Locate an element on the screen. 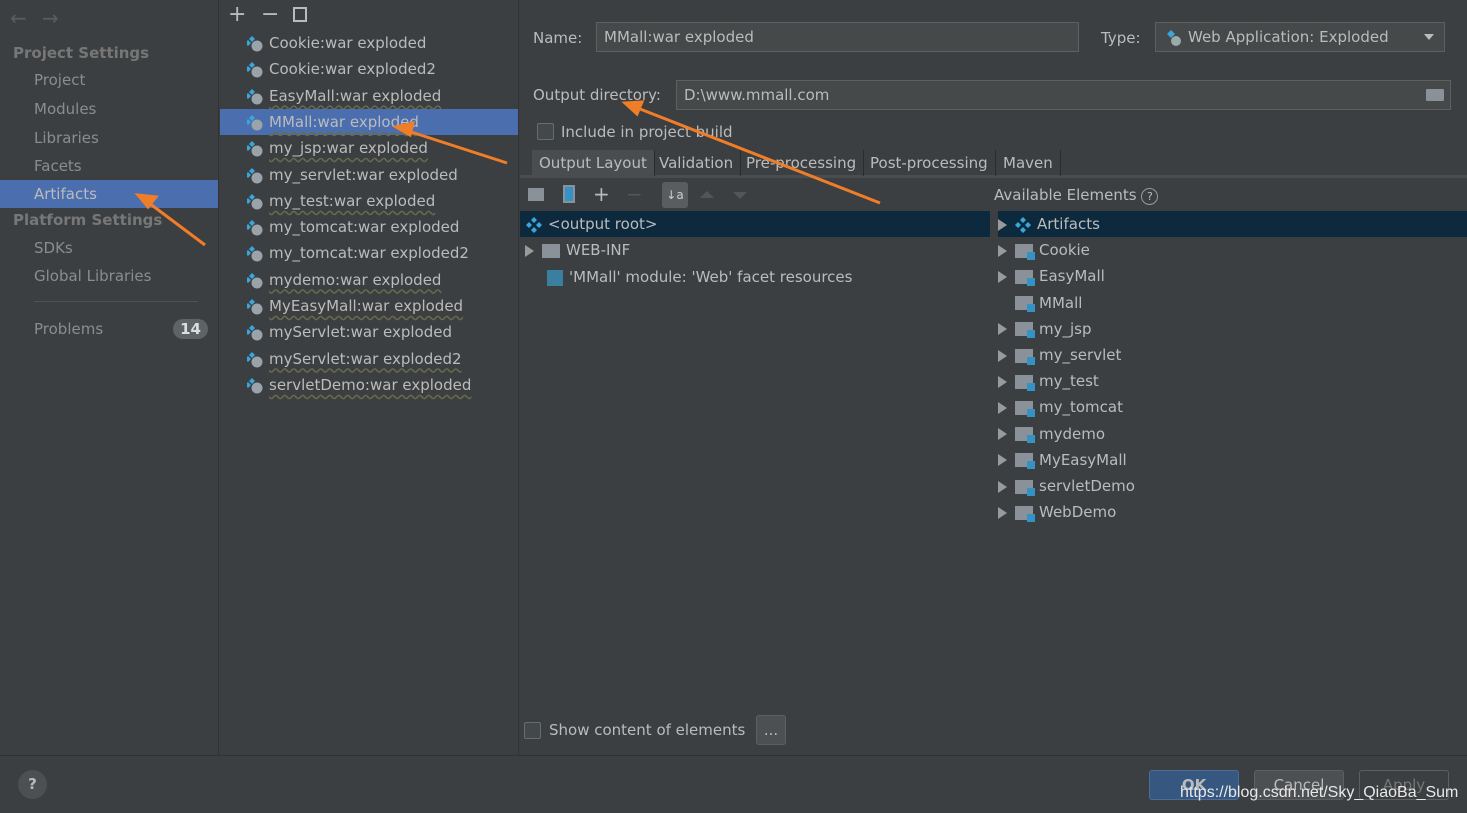 This screenshot has width=1467, height=813. sidebar-item-global-libraries: Global Libraries is located at coordinates (109, 276).